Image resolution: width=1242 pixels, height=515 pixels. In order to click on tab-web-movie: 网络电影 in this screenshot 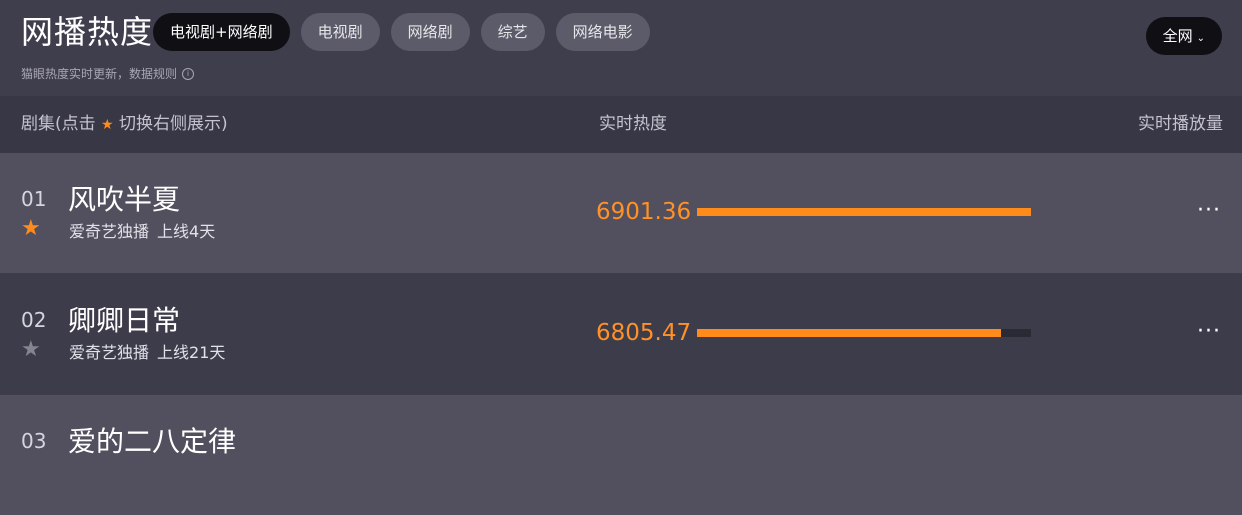, I will do `click(602, 32)`.